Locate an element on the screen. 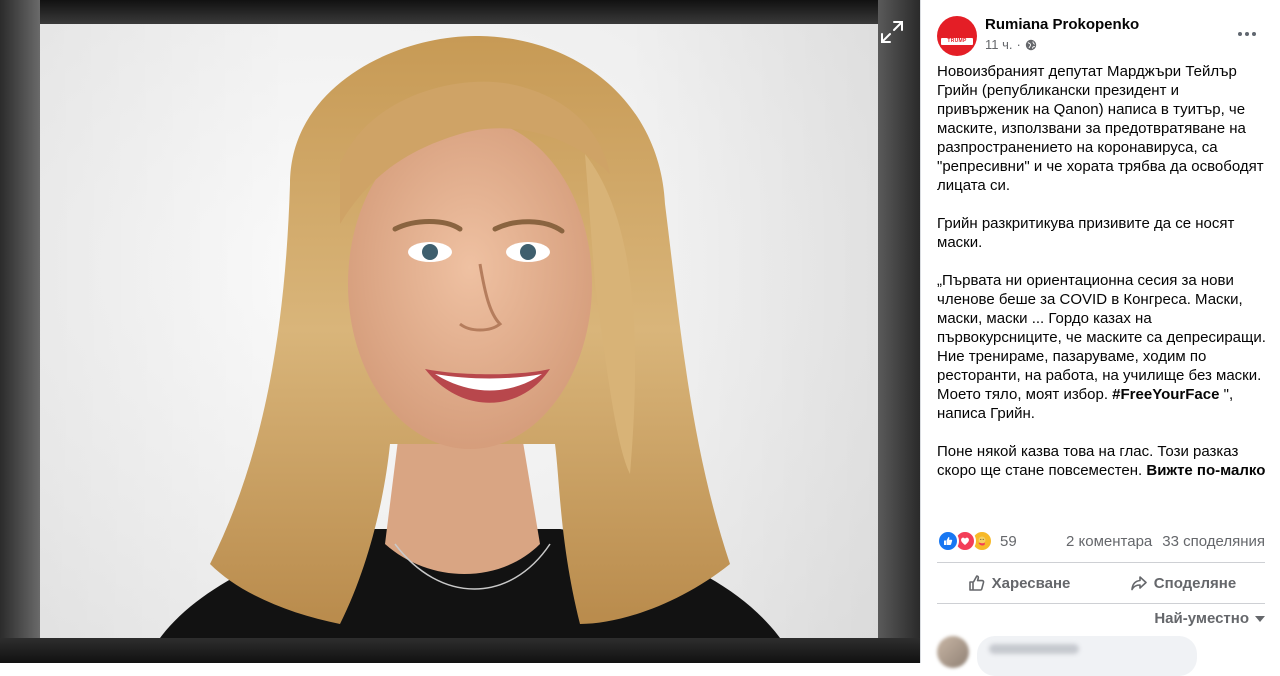  viewer-blur-right is located at coordinates (899, 331).